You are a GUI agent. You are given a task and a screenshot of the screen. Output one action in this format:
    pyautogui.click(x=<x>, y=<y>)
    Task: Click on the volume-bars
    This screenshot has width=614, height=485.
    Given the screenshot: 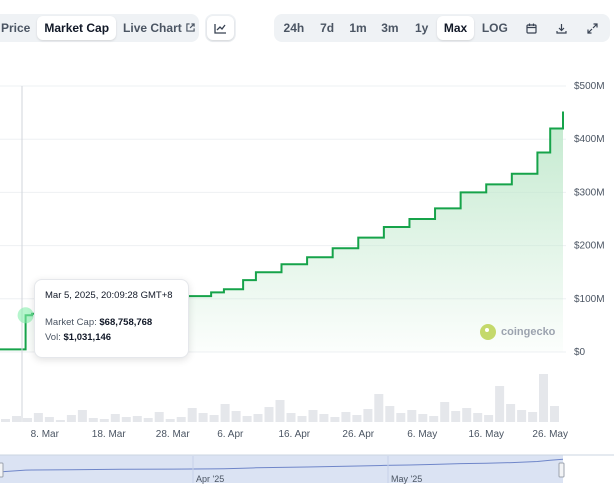 What is the action you would take?
    pyautogui.click(x=280, y=398)
    